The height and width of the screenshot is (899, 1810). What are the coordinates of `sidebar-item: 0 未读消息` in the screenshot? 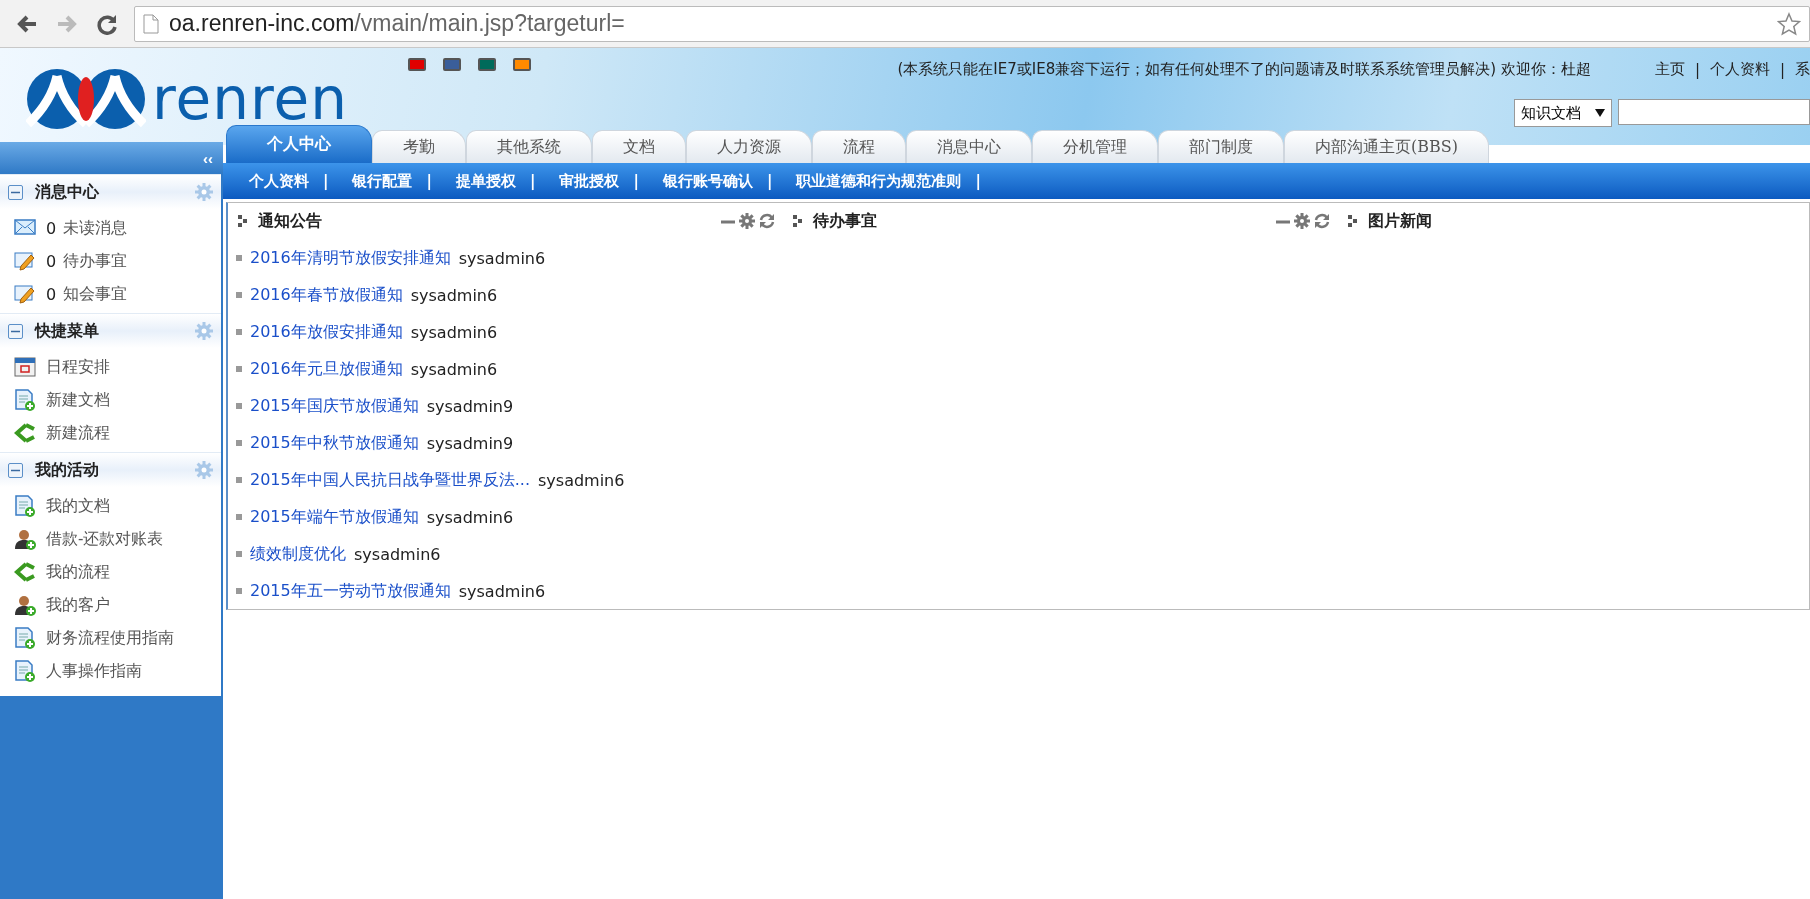 It's located at (117, 228).